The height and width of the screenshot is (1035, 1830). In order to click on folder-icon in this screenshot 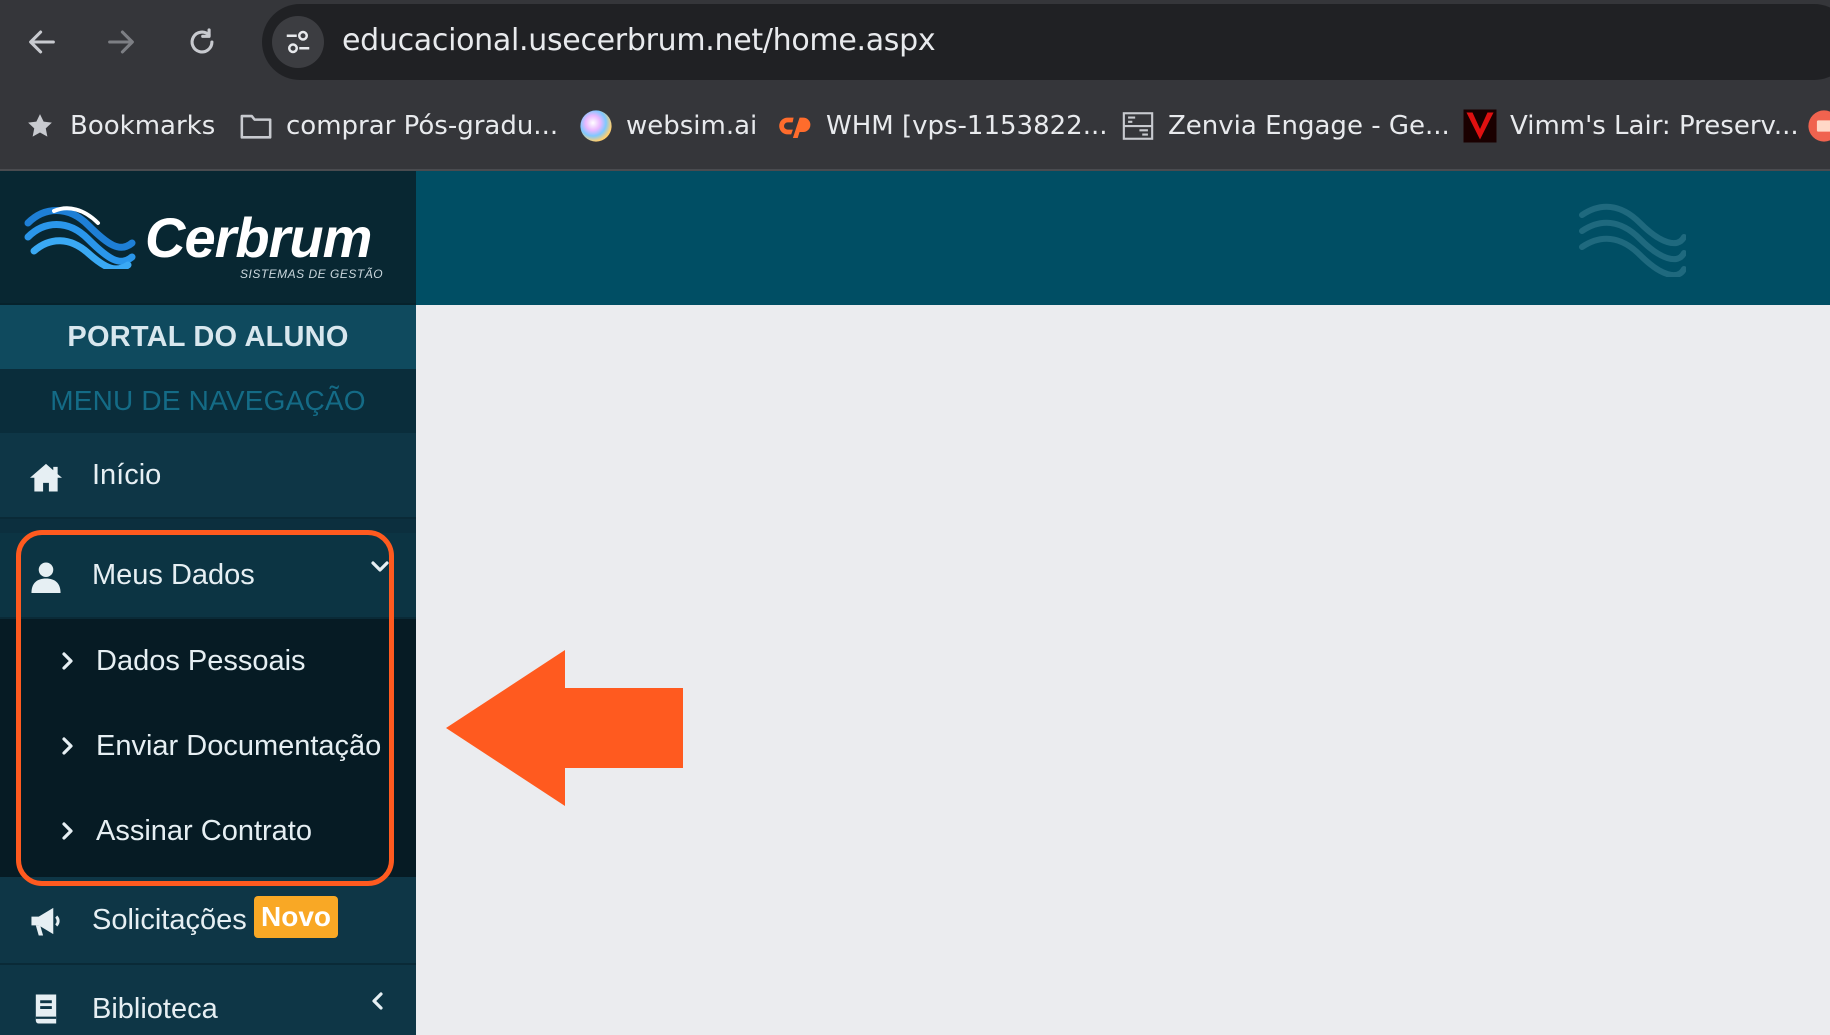, I will do `click(256, 126)`.